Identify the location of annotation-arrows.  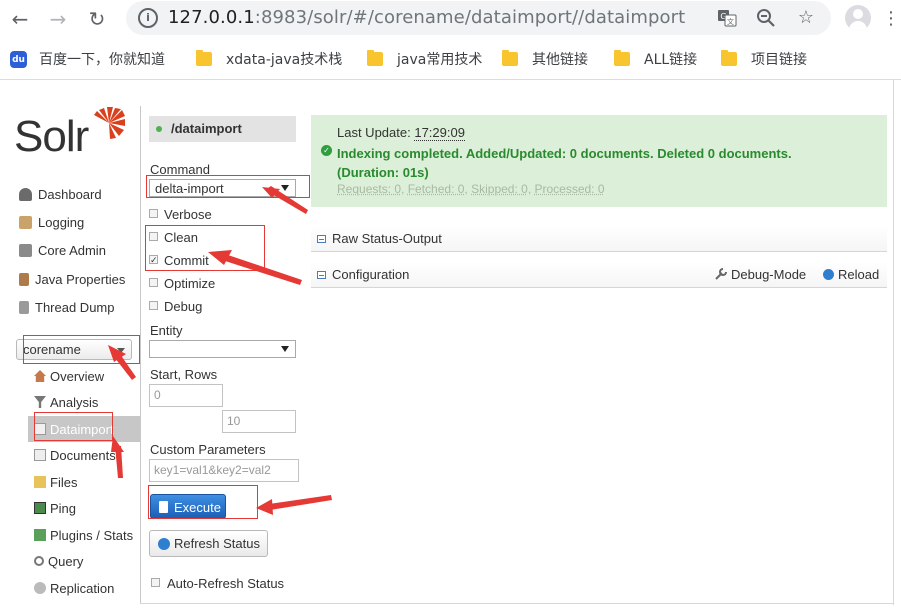
(220, 350).